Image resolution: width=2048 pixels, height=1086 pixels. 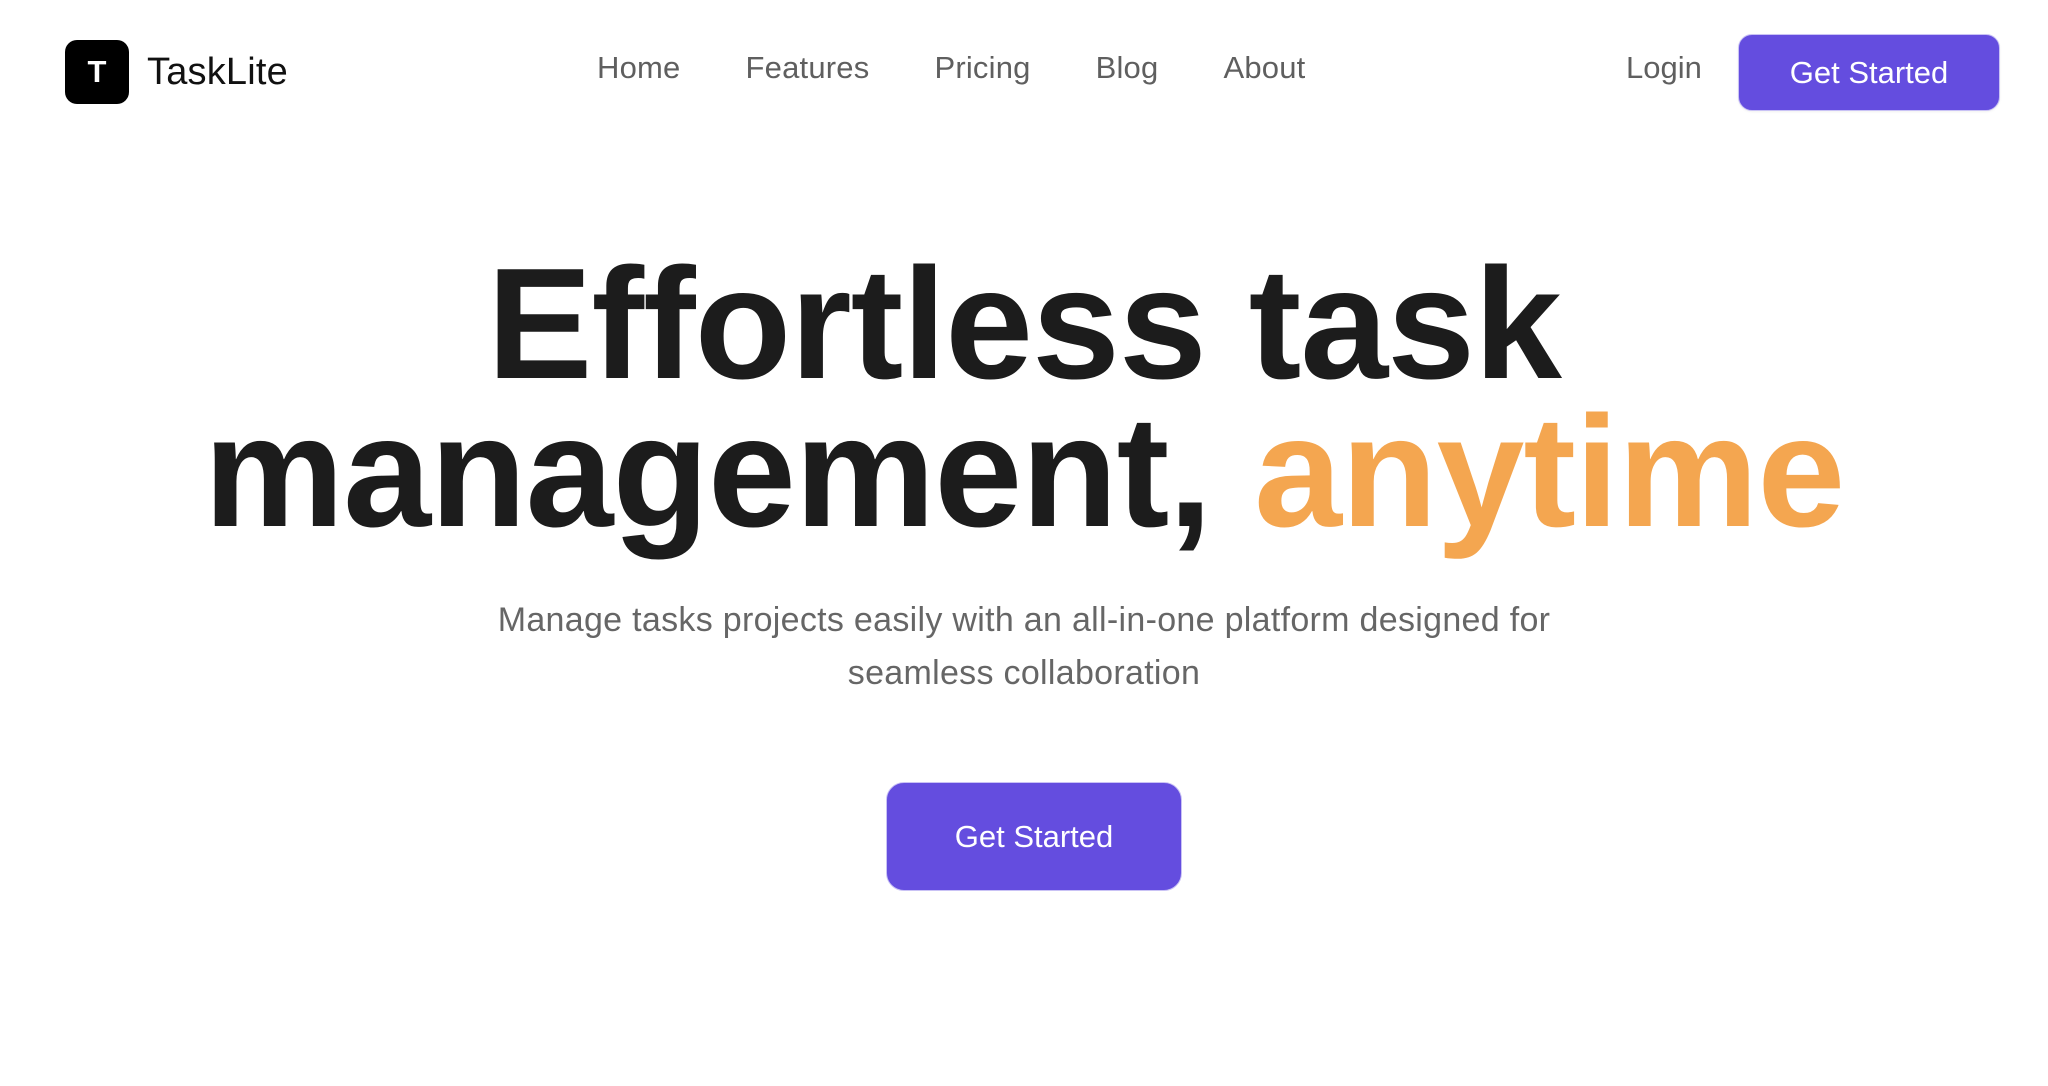 I want to click on nav-item-blog: Blog, so click(x=1127, y=68).